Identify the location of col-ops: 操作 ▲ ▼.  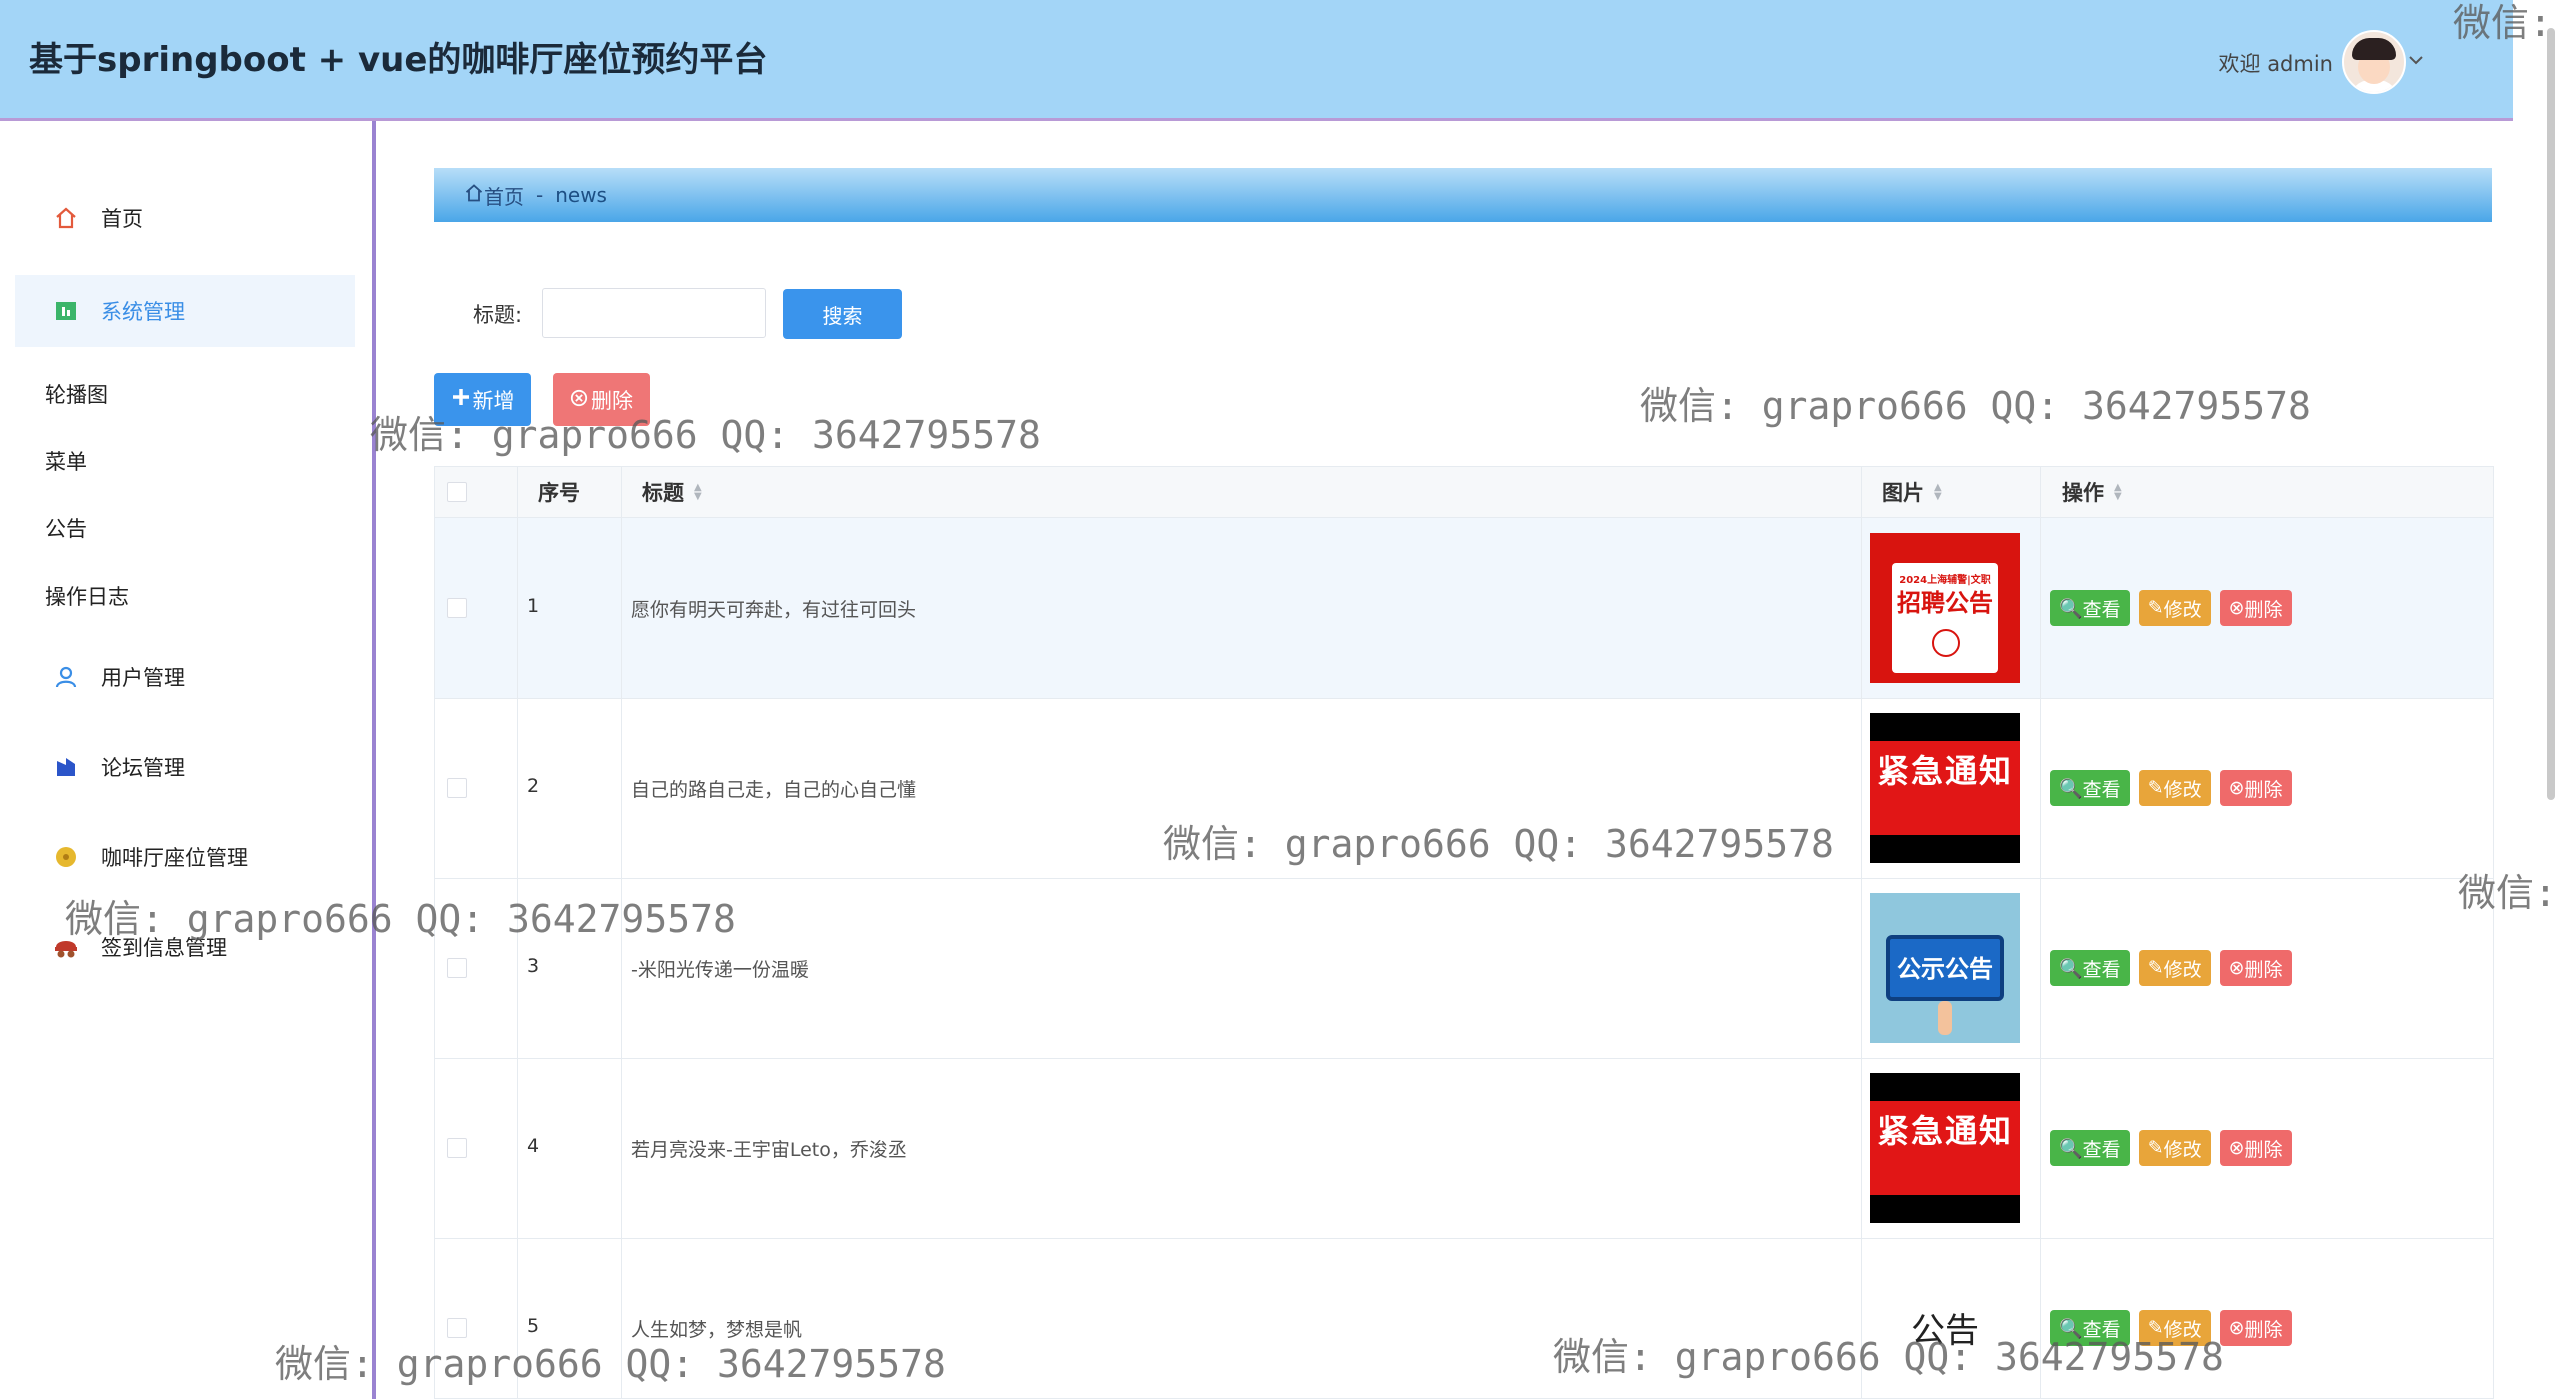
(2092, 492).